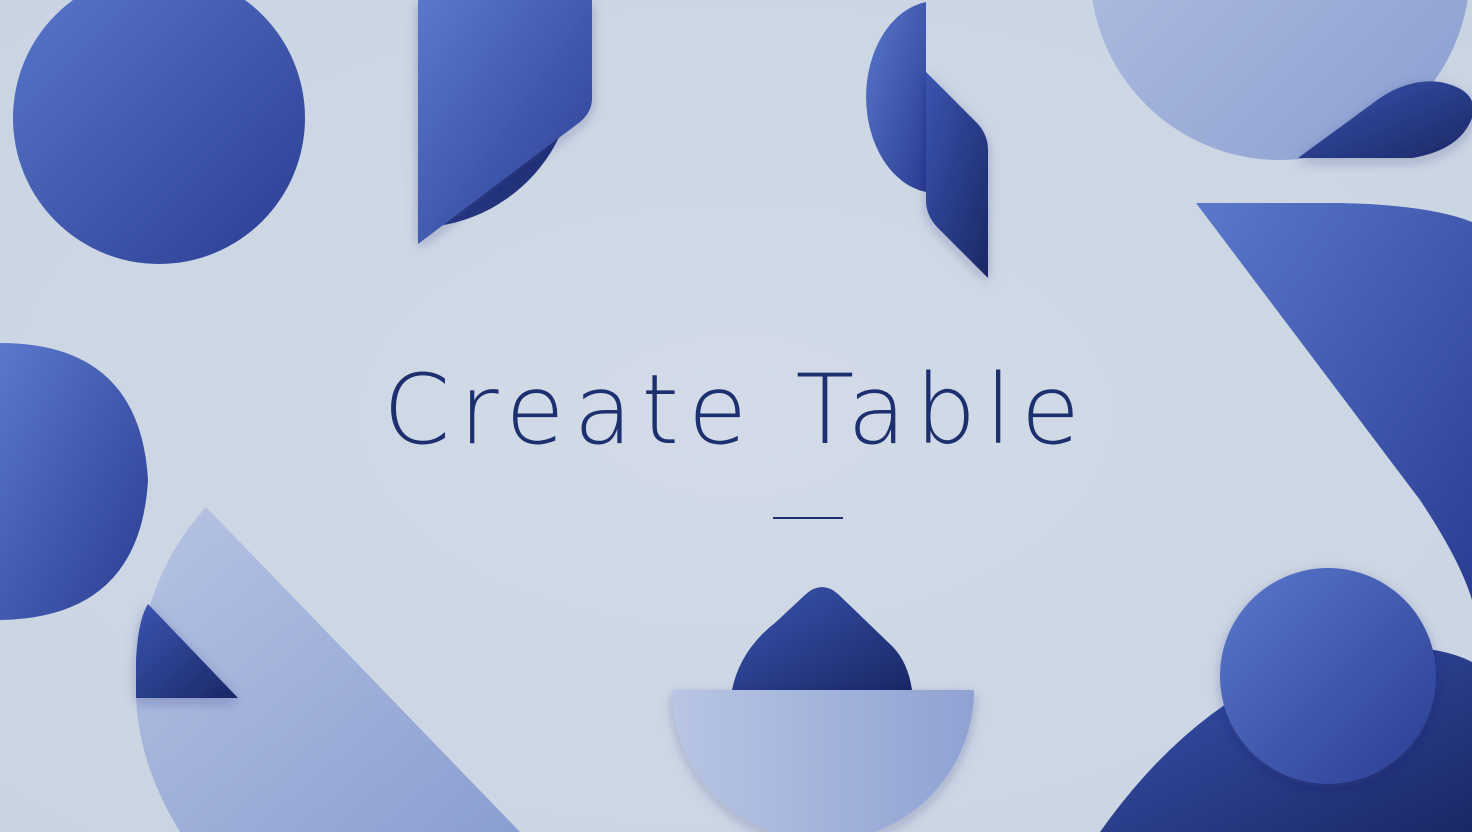 The image size is (1472, 832). What do you see at coordinates (1282, 80) in the screenshot?
I see `circle-top-right-shape` at bounding box center [1282, 80].